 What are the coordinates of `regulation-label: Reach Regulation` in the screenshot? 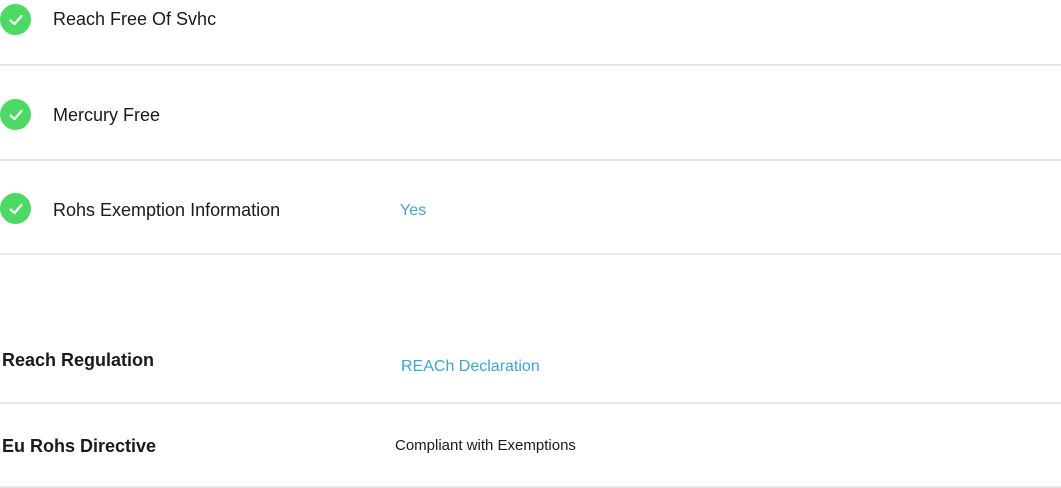 It's located at (78, 360).